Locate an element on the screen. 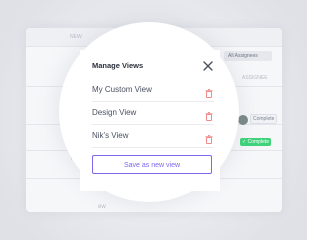 This screenshot has width=320, height=240. background-topbar-label: NEW is located at coordinates (76, 37).